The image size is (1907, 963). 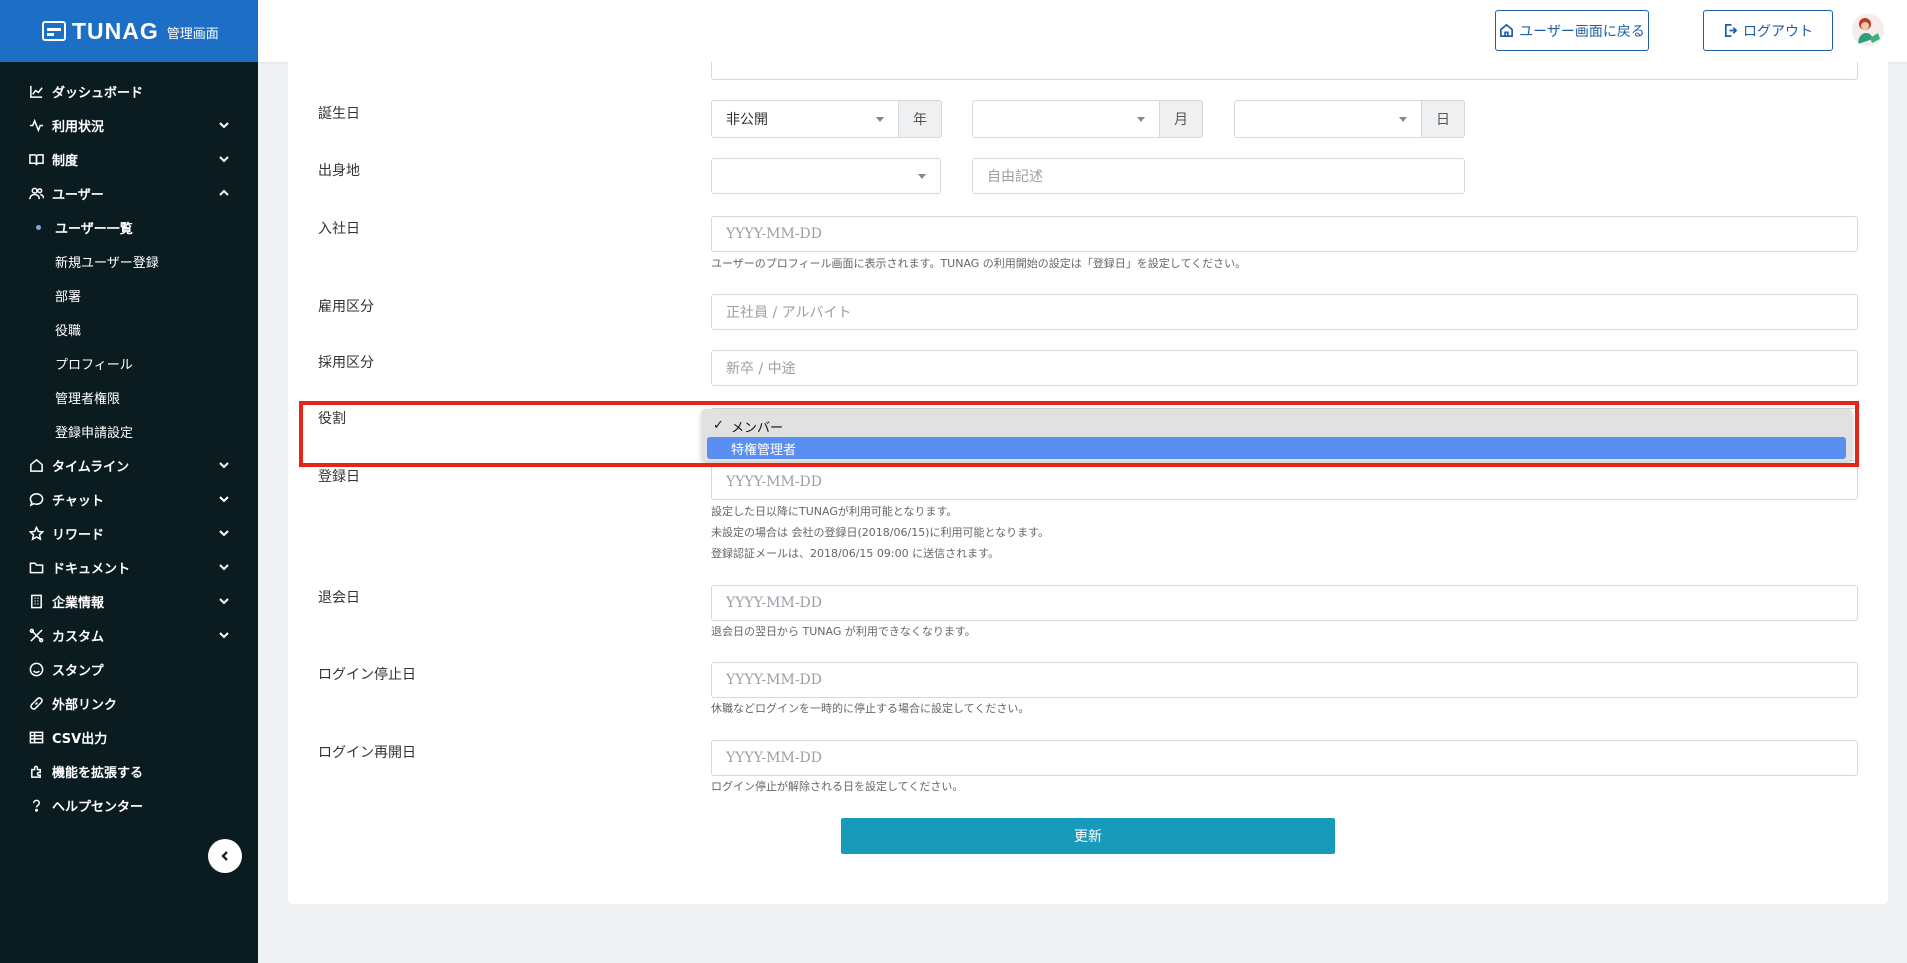 I want to click on registration-date-help-1: 設定した日以降にTUNAGが利用可能となります。, so click(x=834, y=511).